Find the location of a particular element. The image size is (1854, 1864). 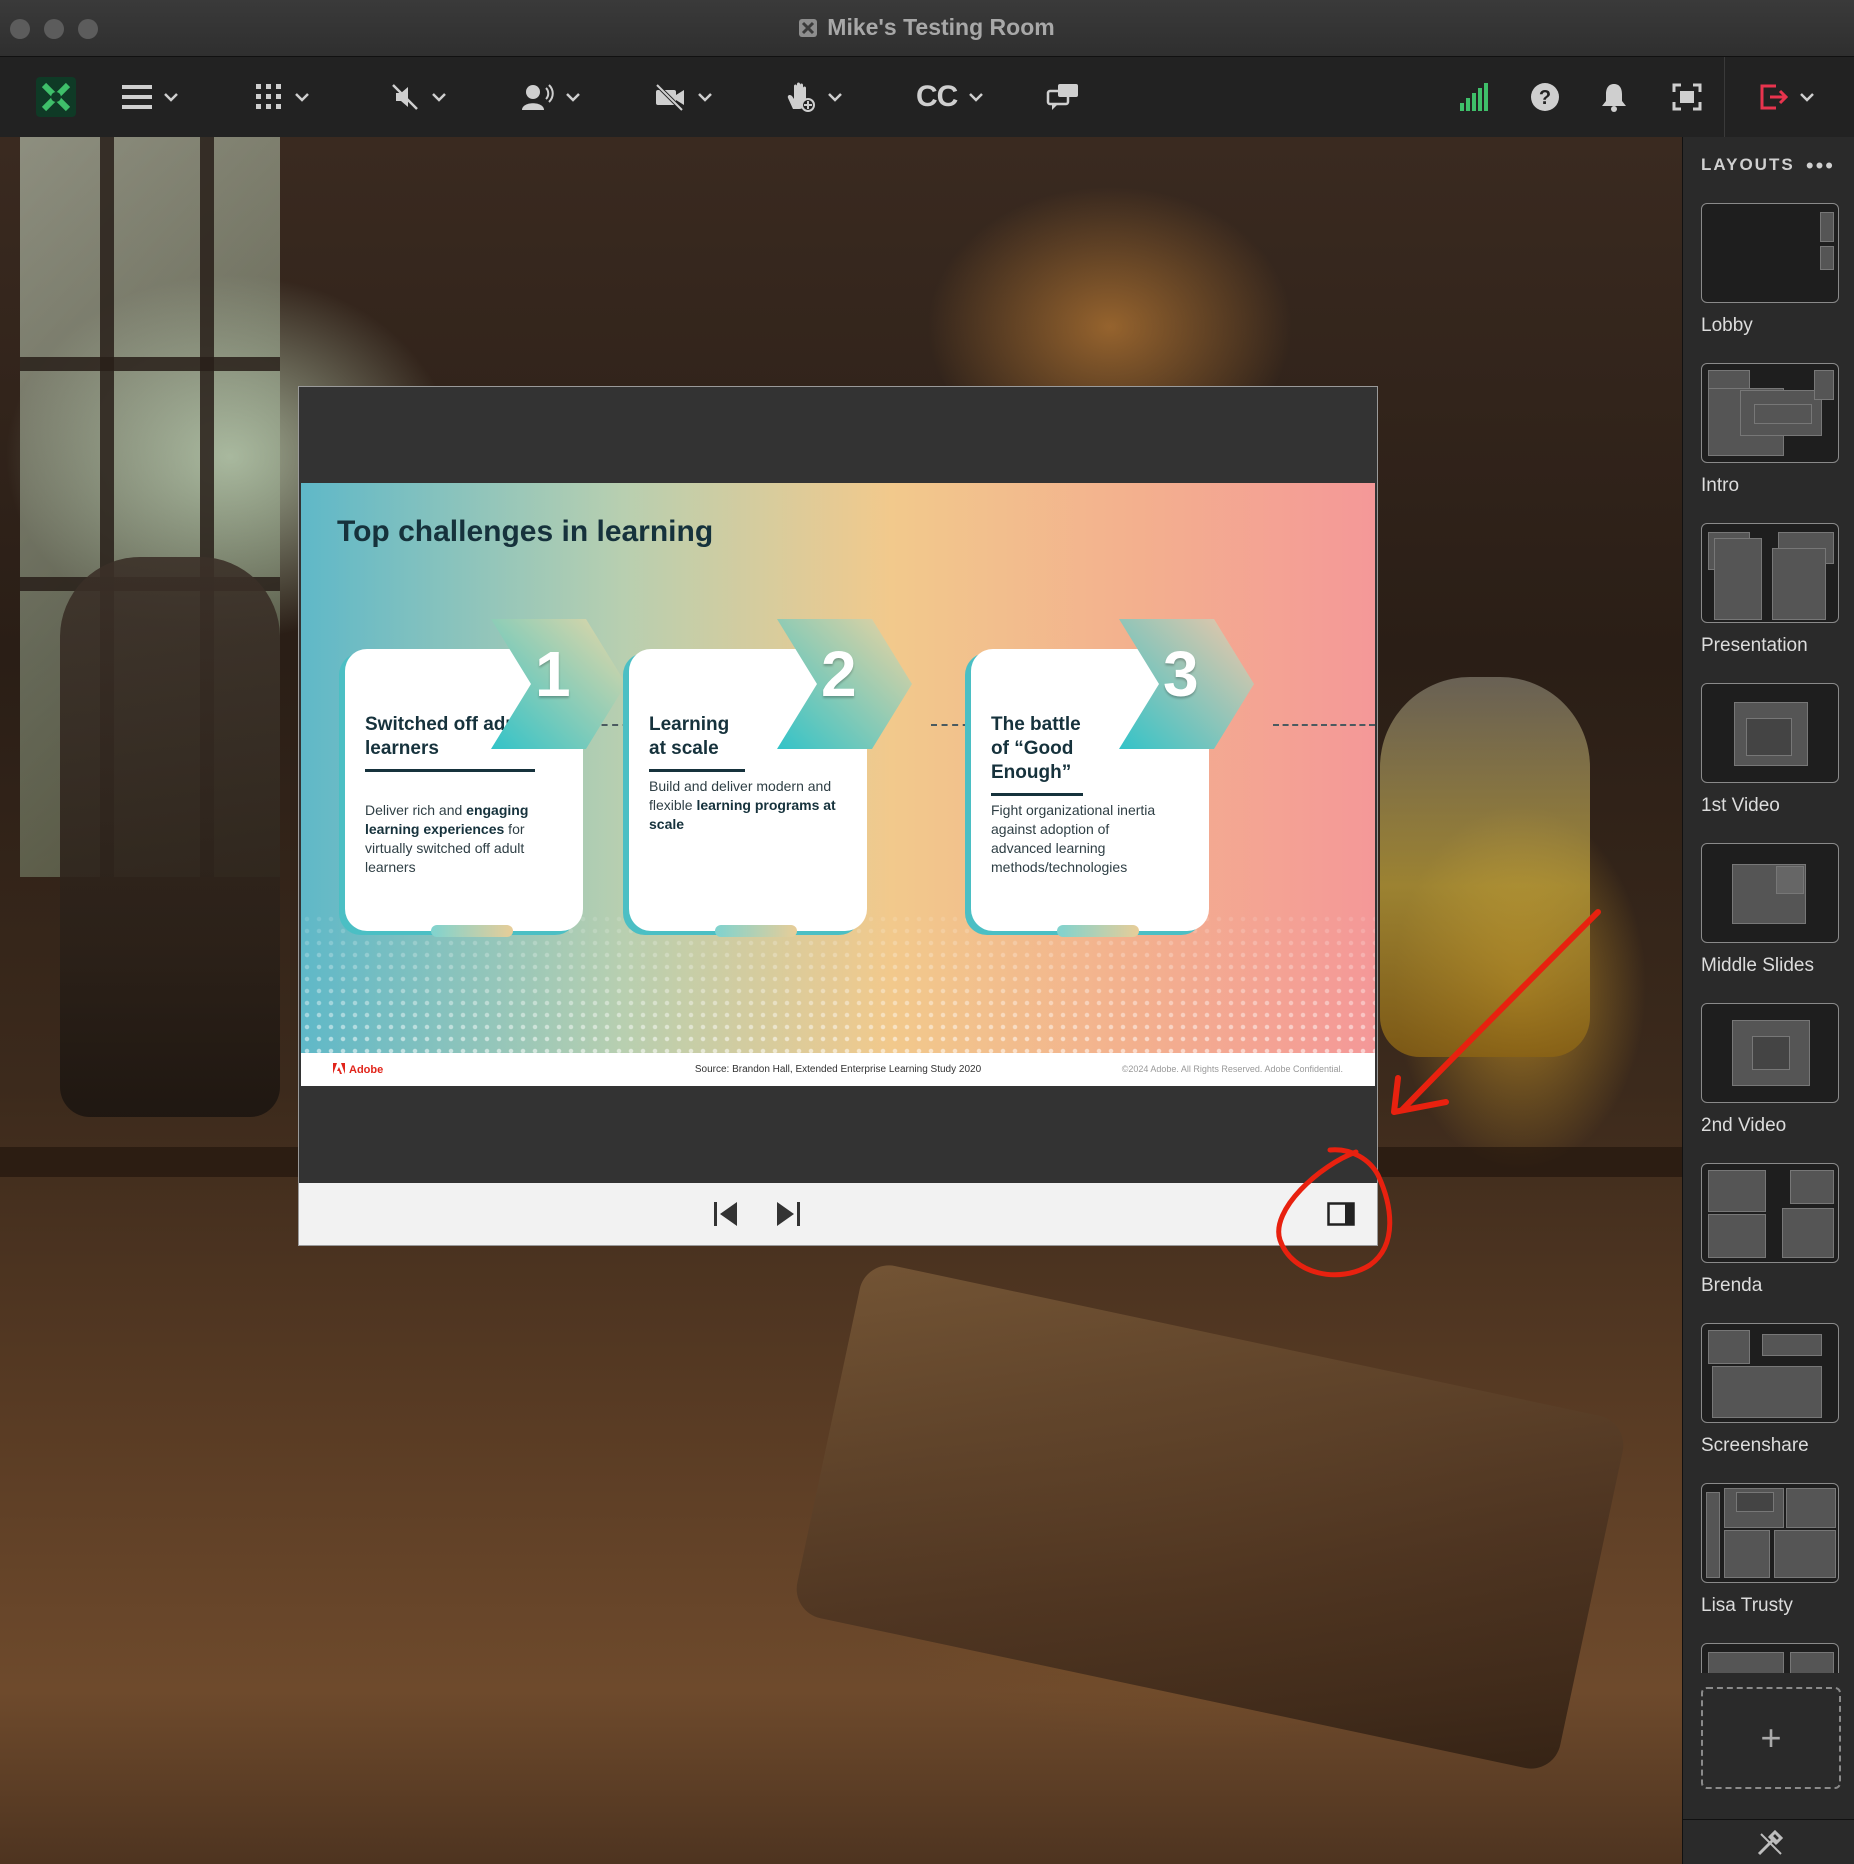

camera-dropdown is located at coordinates (684, 97).